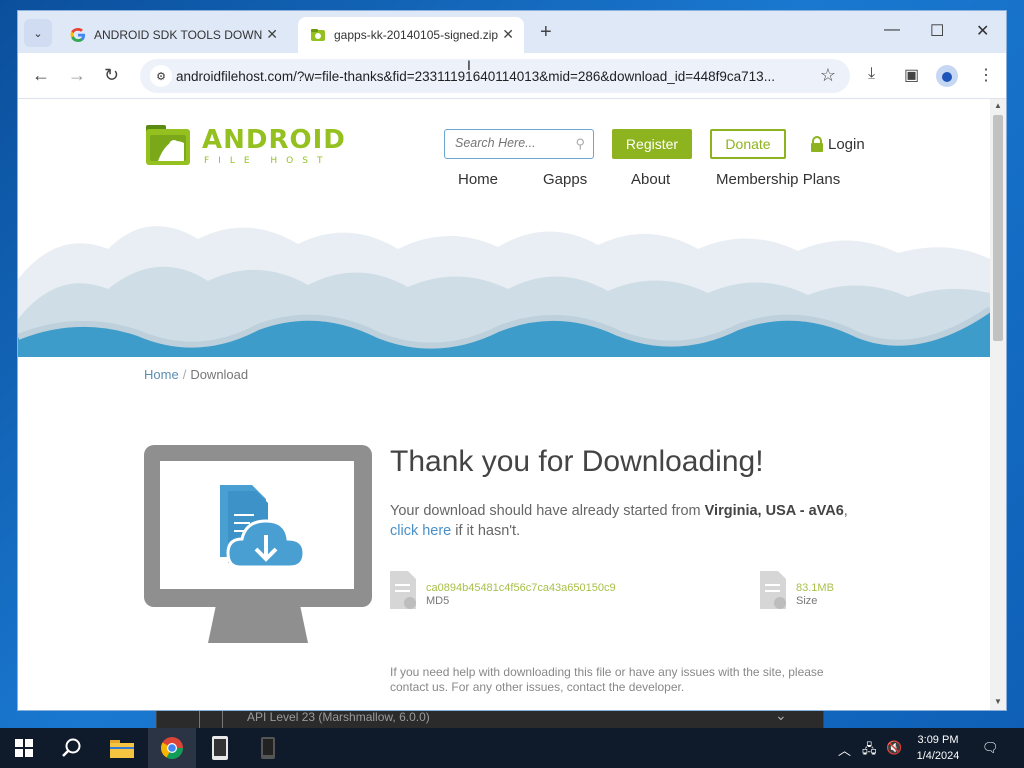 The width and height of the screenshot is (1024, 768). I want to click on file-explorer-button, so click(122, 748).